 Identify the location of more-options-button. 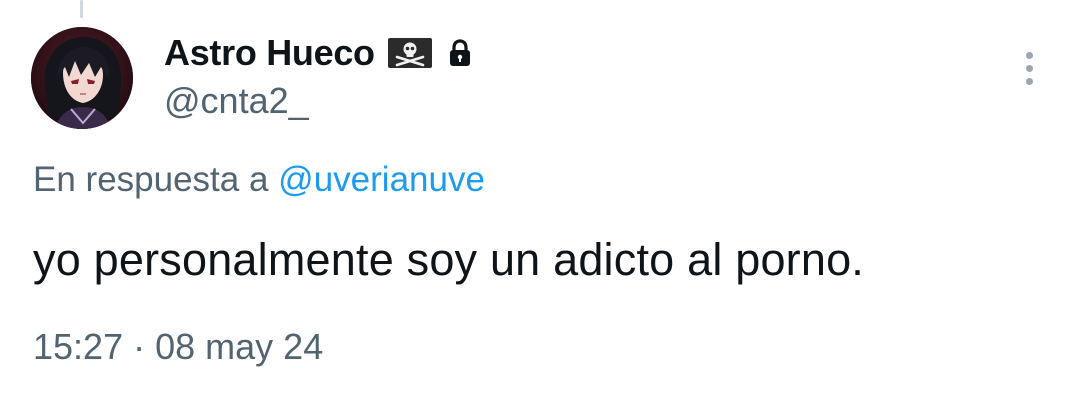
(1029, 68).